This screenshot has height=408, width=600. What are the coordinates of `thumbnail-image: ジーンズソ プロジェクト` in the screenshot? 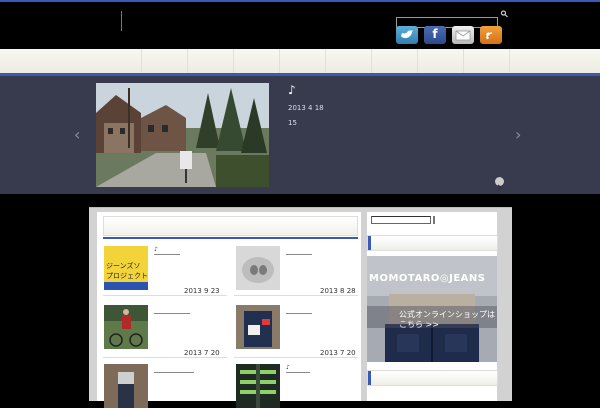 It's located at (126, 268).